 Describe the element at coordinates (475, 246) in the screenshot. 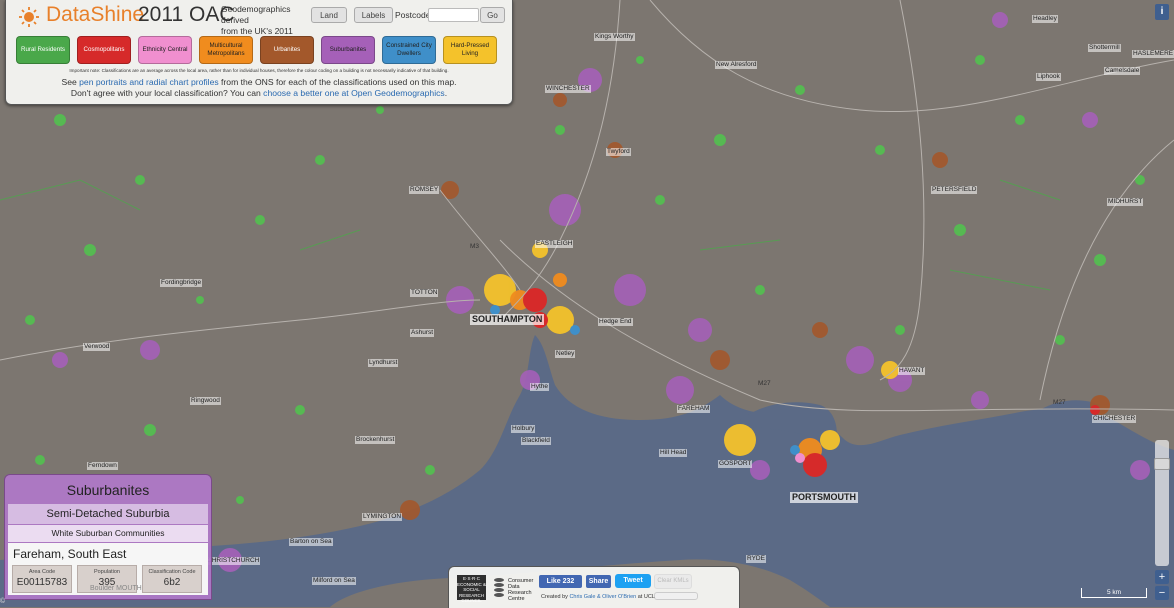

I see `road-label: M3` at that location.